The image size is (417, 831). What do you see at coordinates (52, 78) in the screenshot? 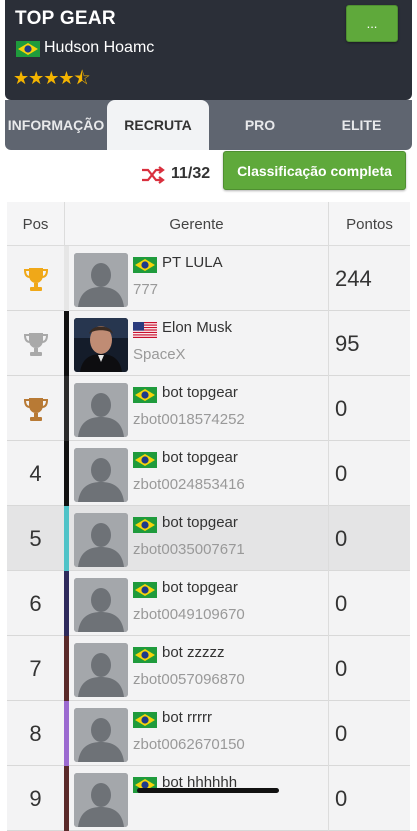
I see `rating-stars: ★★★★⯪` at bounding box center [52, 78].